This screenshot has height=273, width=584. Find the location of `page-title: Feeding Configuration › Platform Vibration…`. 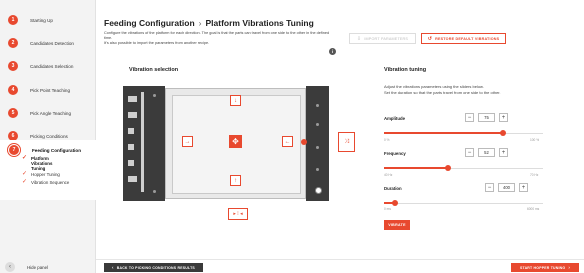

page-title: Feeding Configuration › Platform Vibration… is located at coordinates (209, 23).